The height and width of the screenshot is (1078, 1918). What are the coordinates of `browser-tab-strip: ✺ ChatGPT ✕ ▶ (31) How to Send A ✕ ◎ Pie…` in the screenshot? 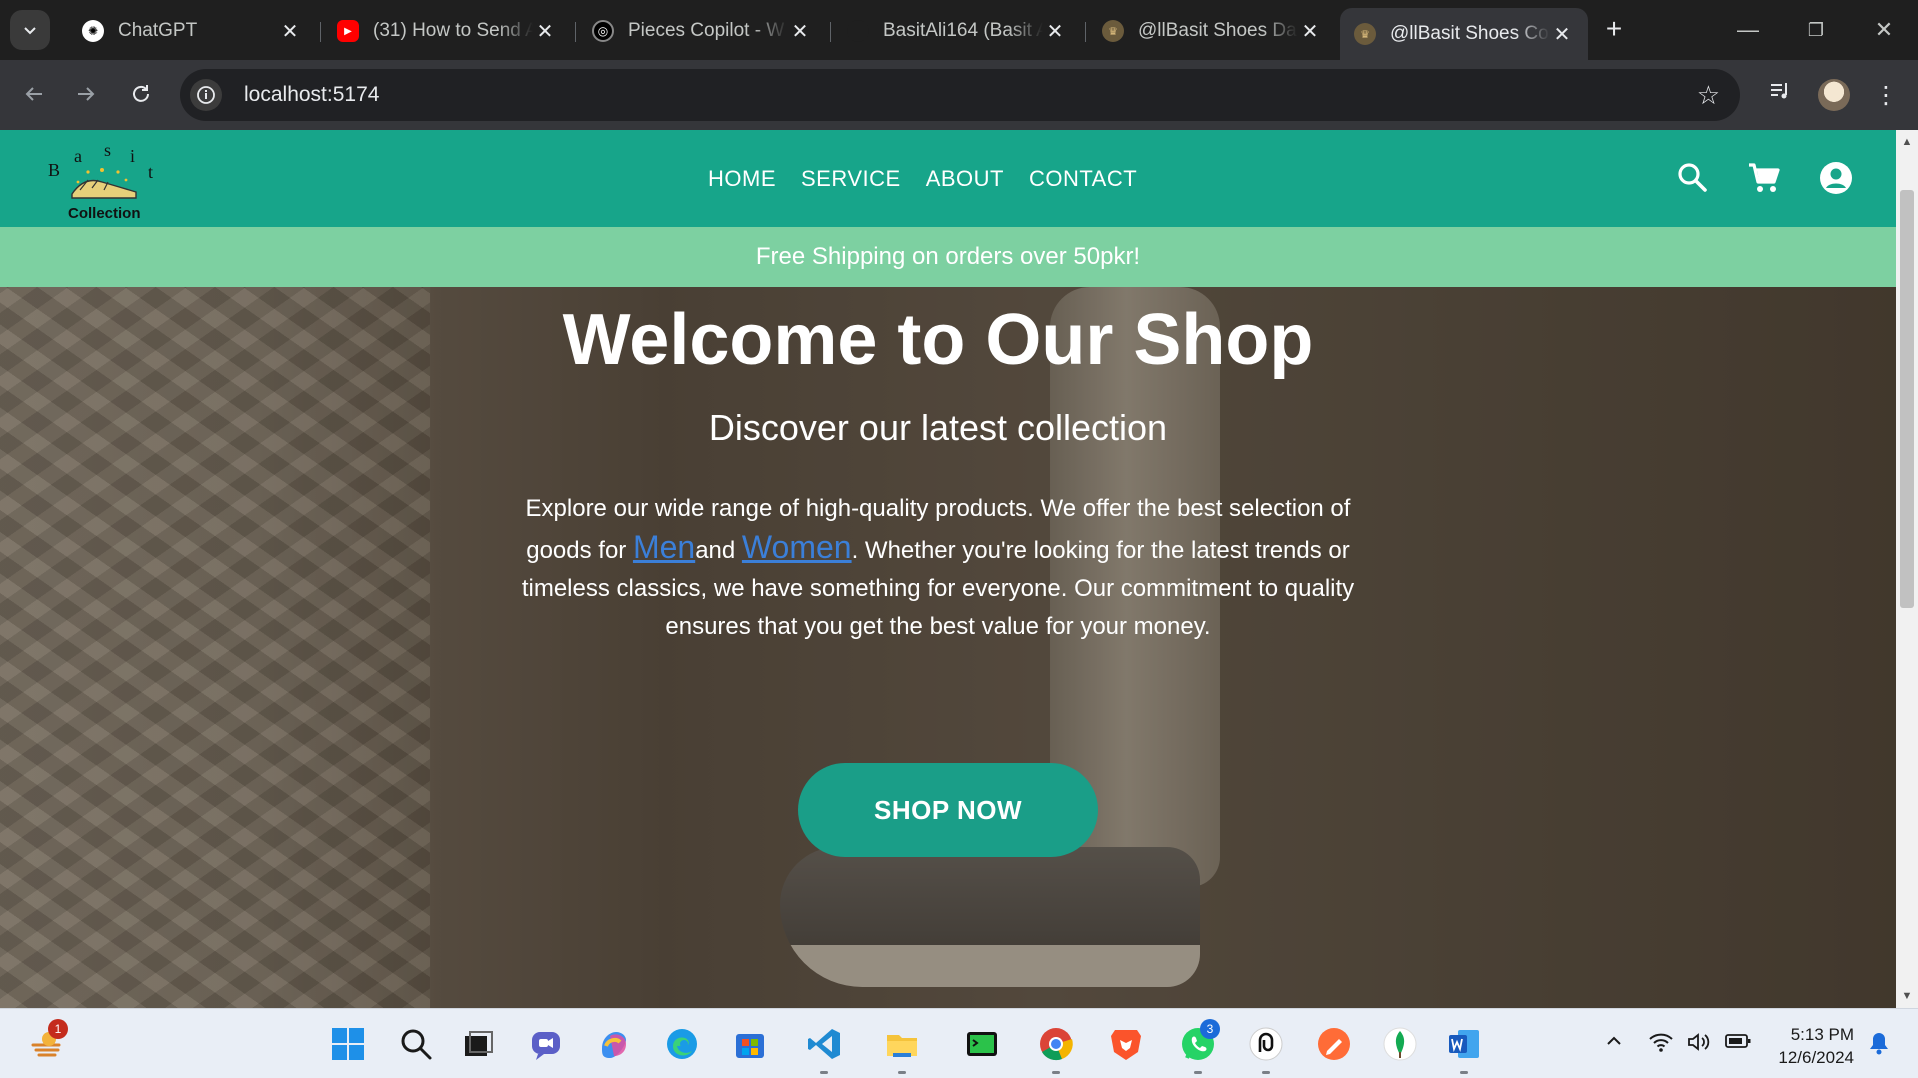 It's located at (959, 30).